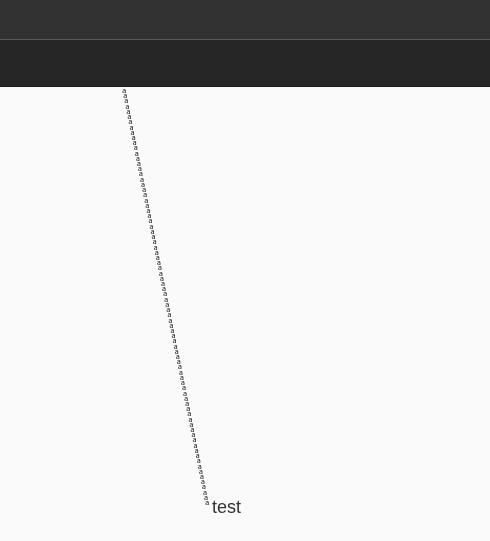 The height and width of the screenshot is (541, 490). I want to click on trail-glyph: a, so click(207, 503).